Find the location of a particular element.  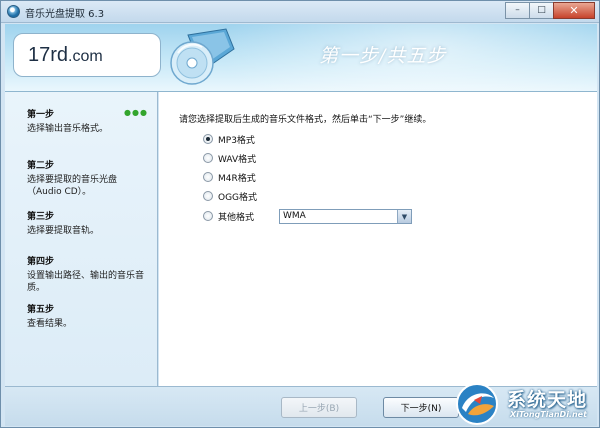

step-desc: 选择要提取音轨。 is located at coordinates (63, 231).